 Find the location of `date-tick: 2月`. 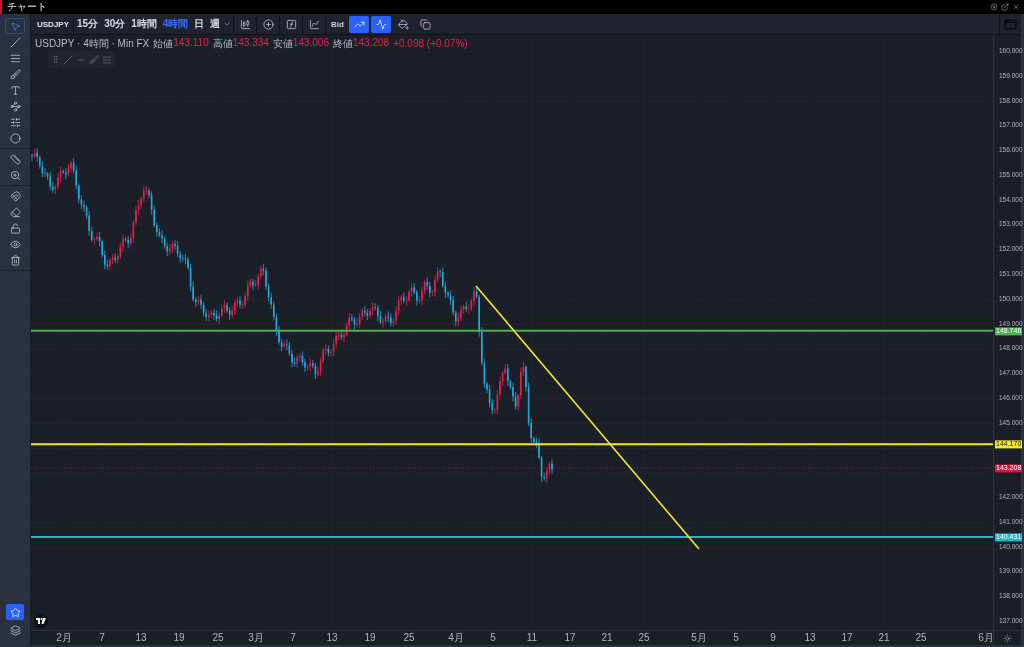

date-tick: 2月 is located at coordinates (64, 638).